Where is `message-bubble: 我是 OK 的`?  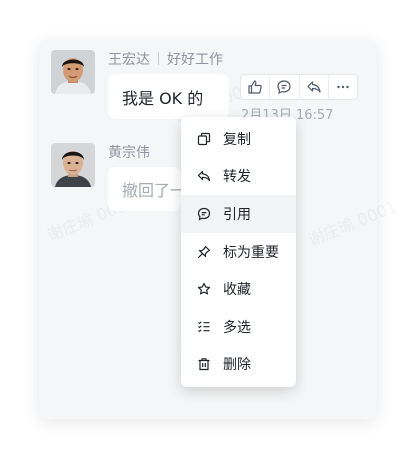
message-bubble: 我是 OK 的 is located at coordinates (168, 96).